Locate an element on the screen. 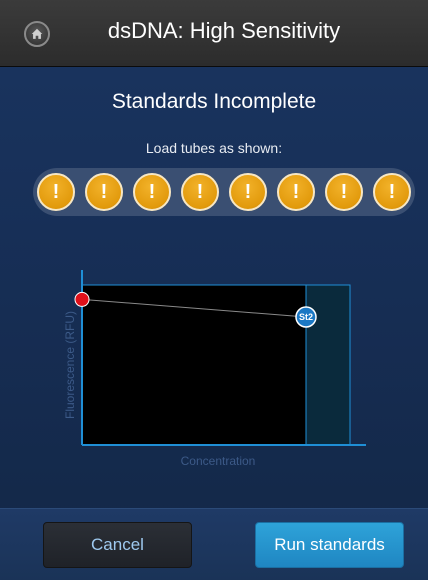  footer-bar: Cancel Run standards is located at coordinates (214, 544).